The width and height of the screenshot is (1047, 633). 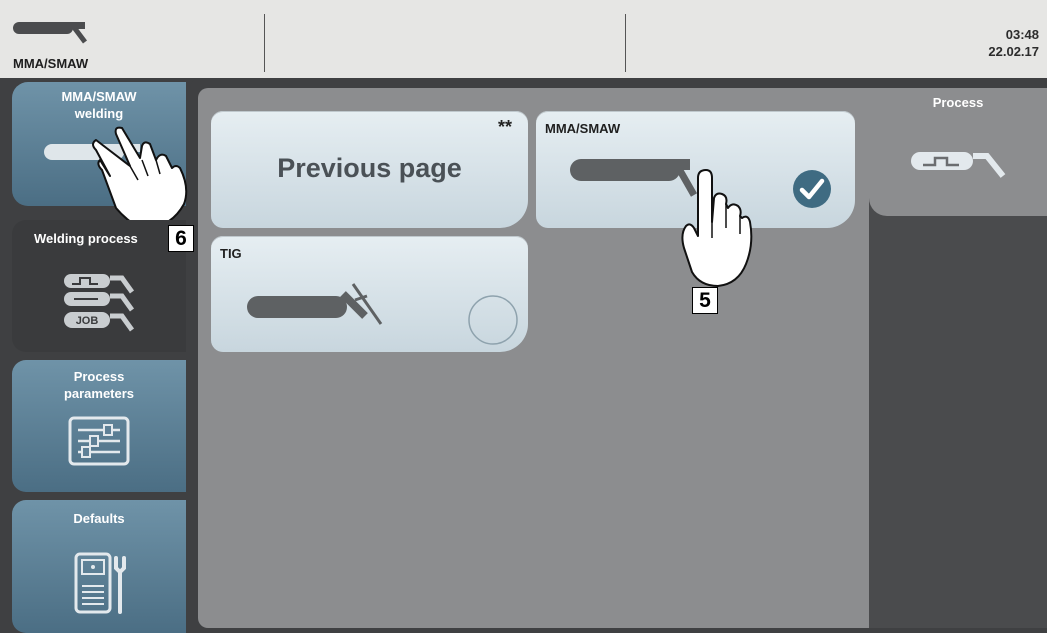 I want to click on status-bar: MMA/SMAW 03:48 22.02.17, so click(x=523, y=39).